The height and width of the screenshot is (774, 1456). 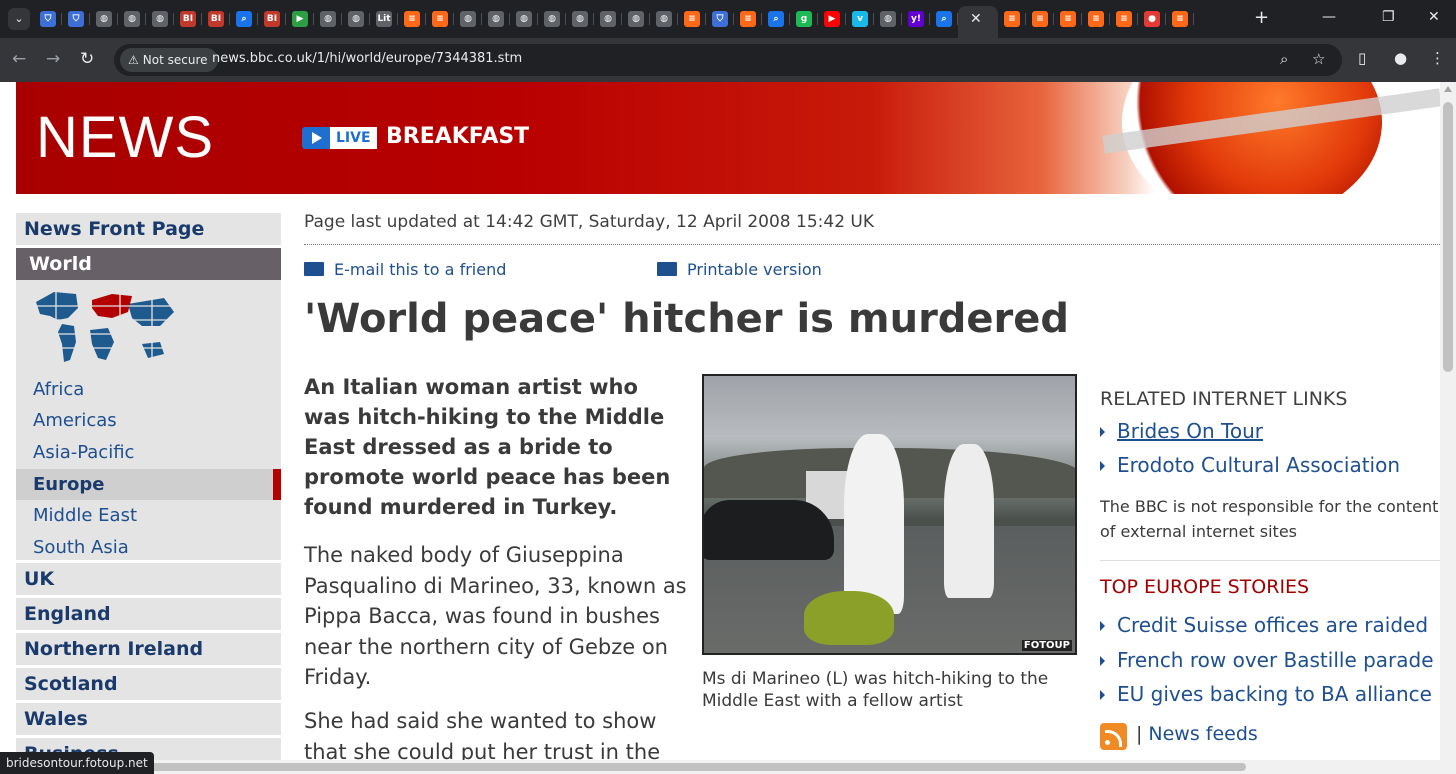 I want to click on horizontal-scrollbar, so click(x=720, y=767).